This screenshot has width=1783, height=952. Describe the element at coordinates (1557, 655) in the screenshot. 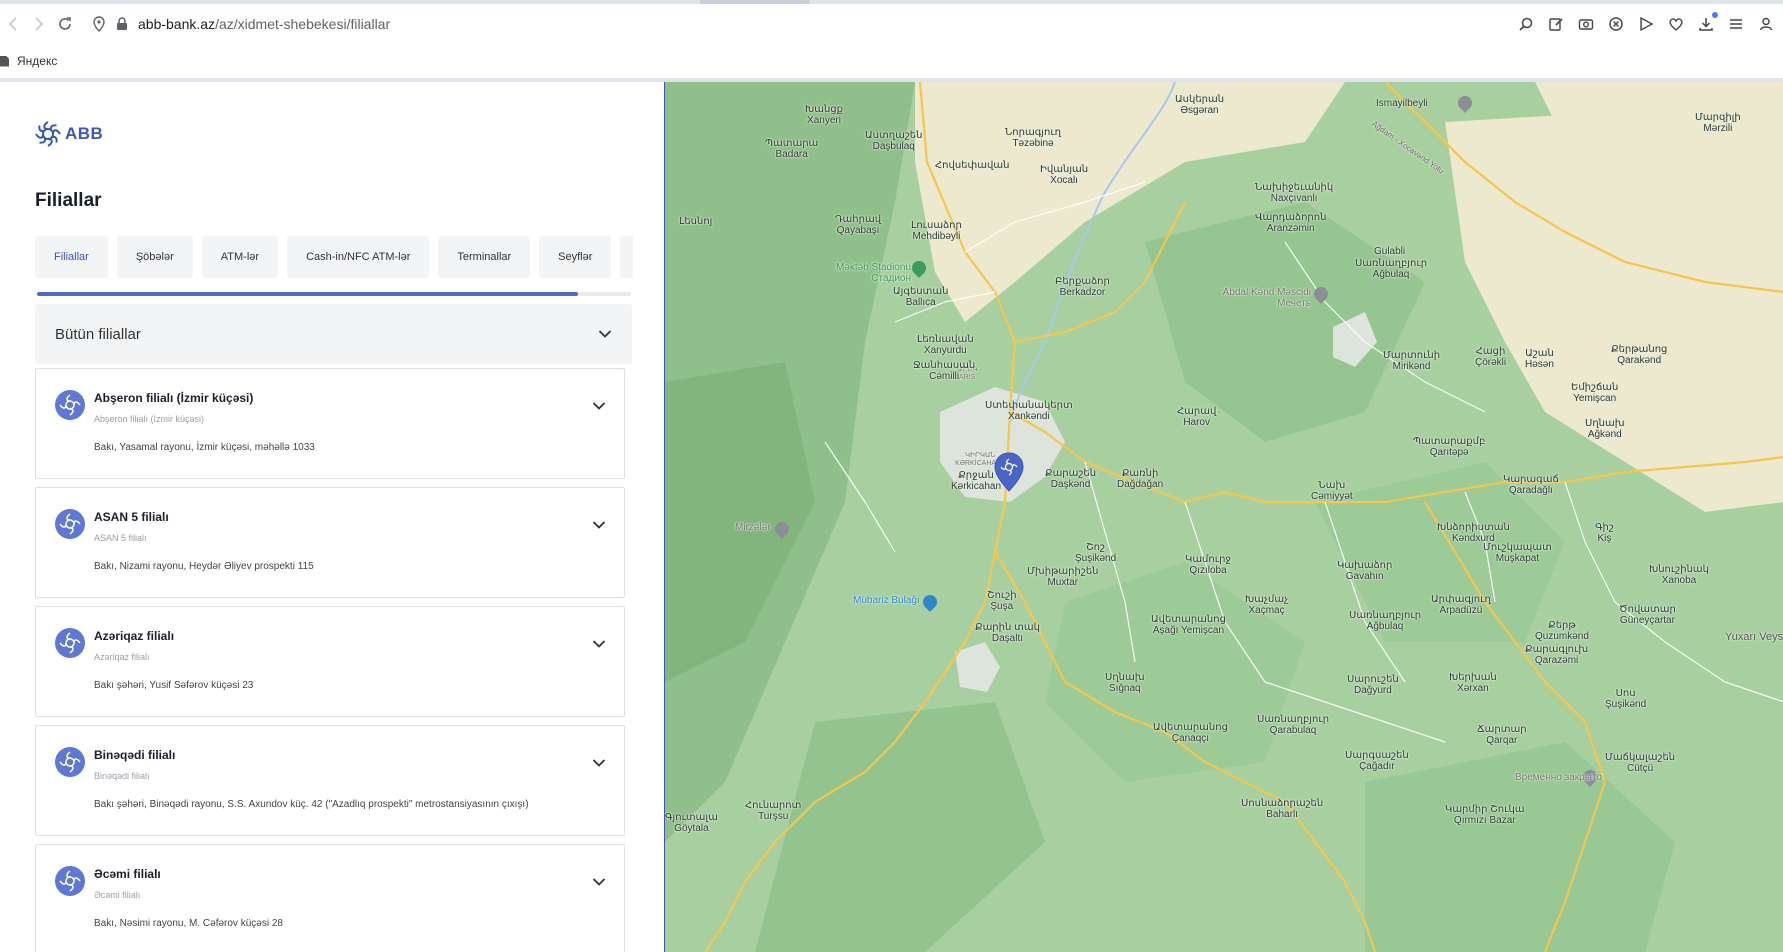

I see `map-place-label: Քարագլուխ Qarazəmi` at that location.